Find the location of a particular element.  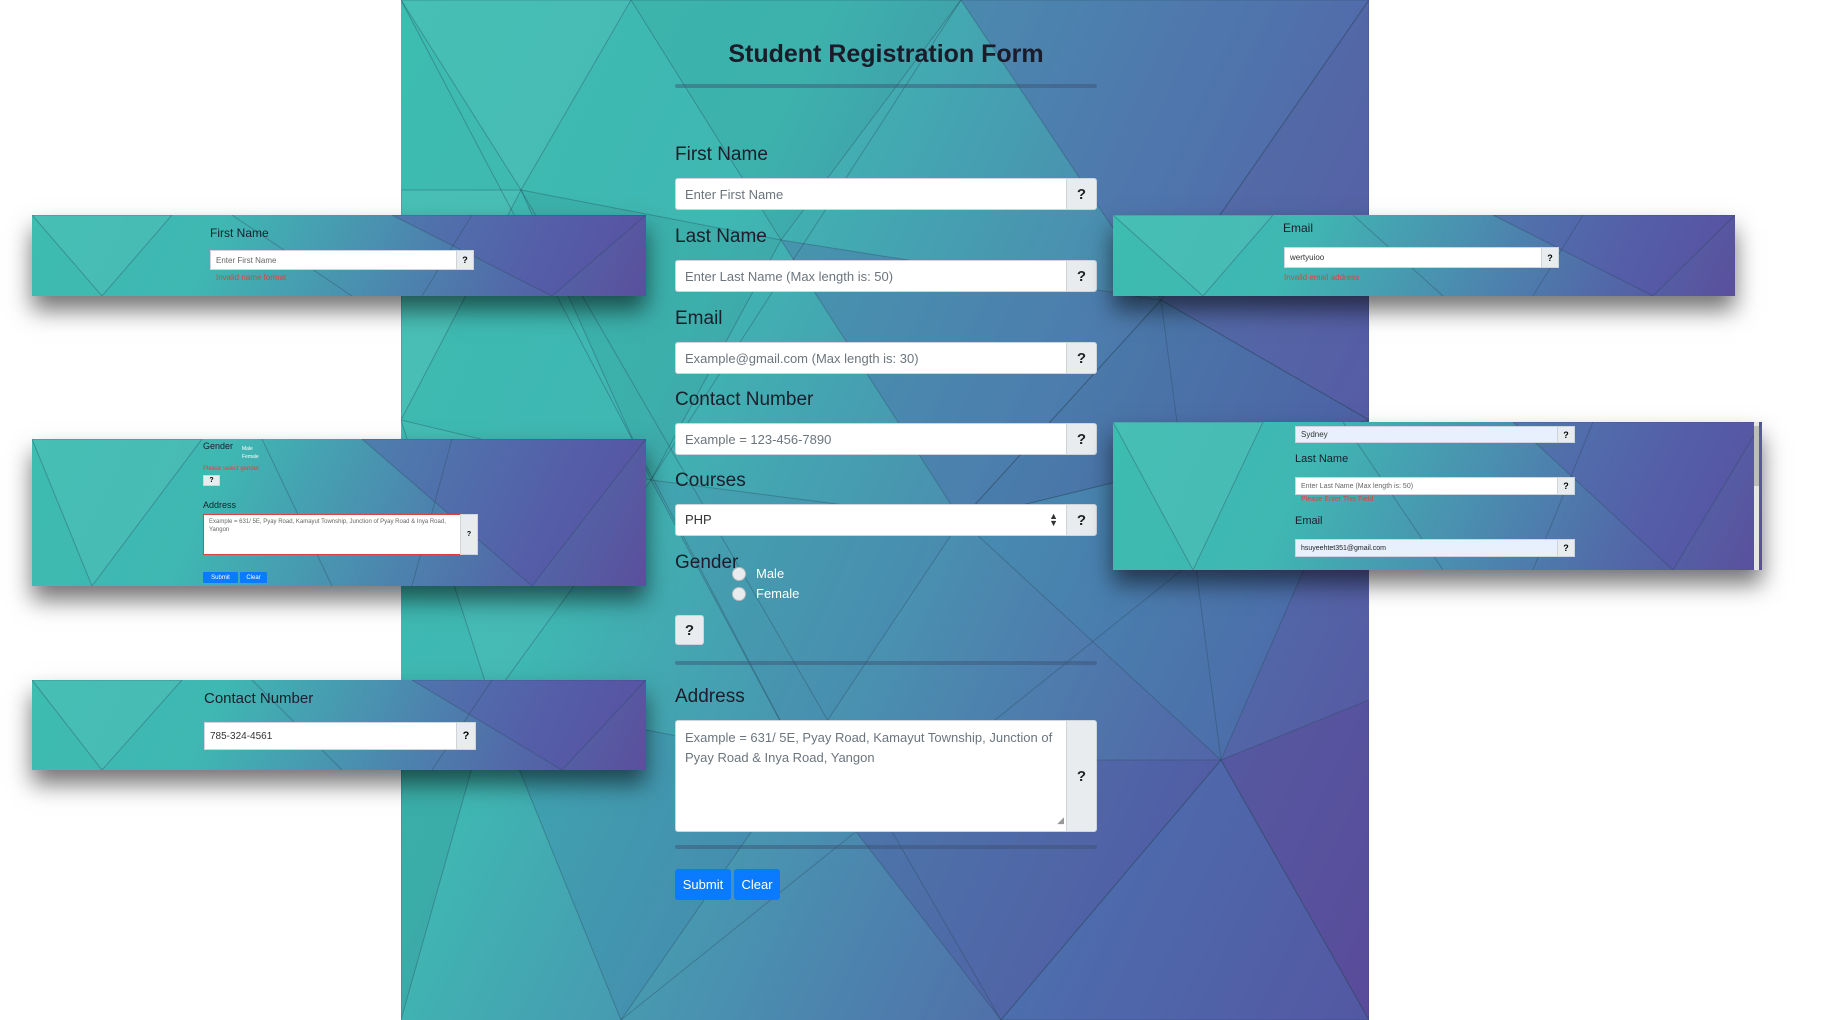

last-name-input: Enter Last Name (Max length is: 50) is located at coordinates (1426, 486).